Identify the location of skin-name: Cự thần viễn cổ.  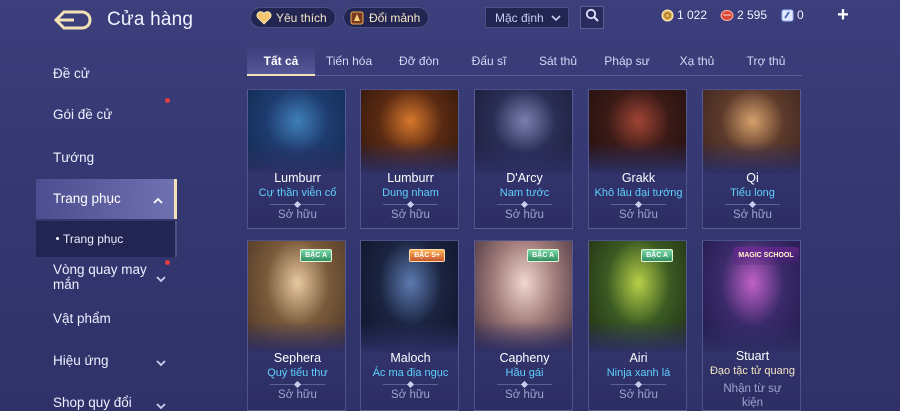
(297, 193).